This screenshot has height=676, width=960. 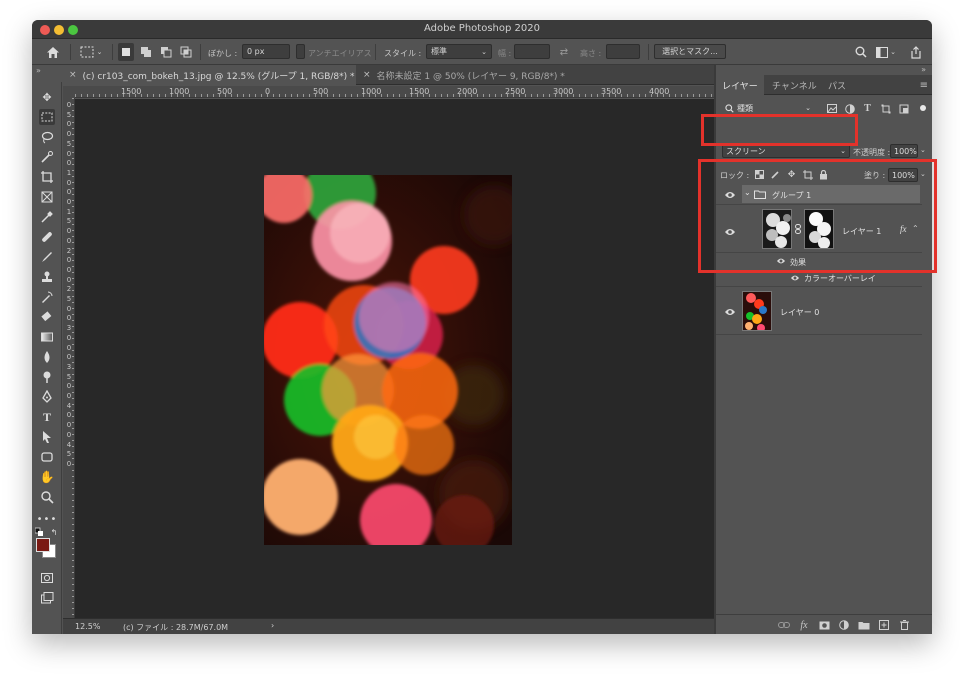 I want to click on lock-pixels-icon, so click(x=775, y=174).